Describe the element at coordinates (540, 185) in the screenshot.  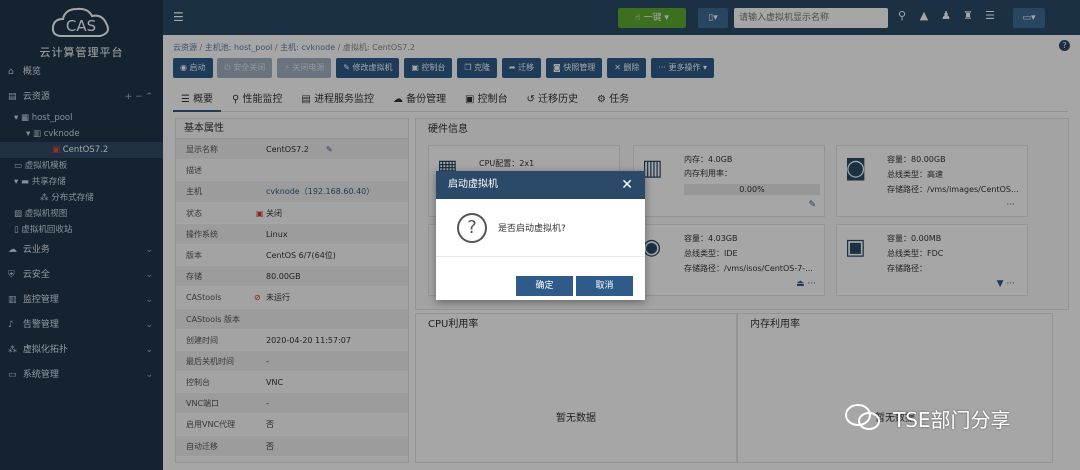
I see `dialog-header: 启动虚拟机 ✕` at that location.